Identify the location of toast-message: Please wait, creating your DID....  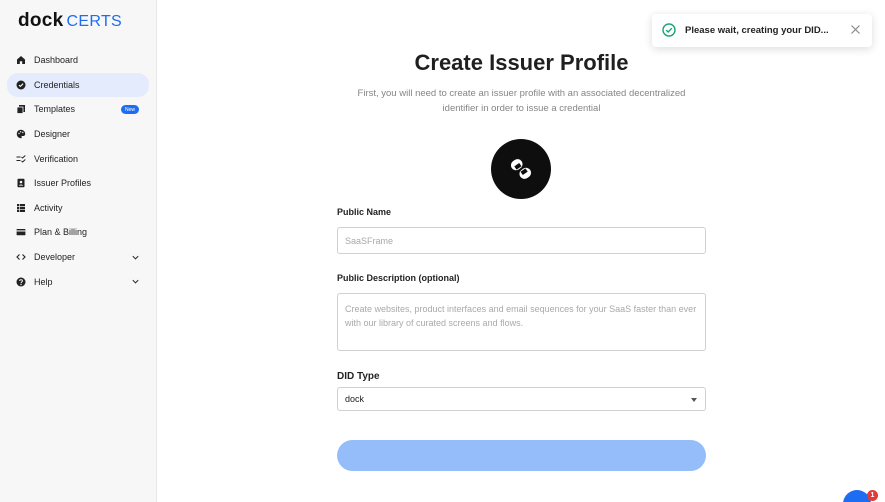
(757, 30).